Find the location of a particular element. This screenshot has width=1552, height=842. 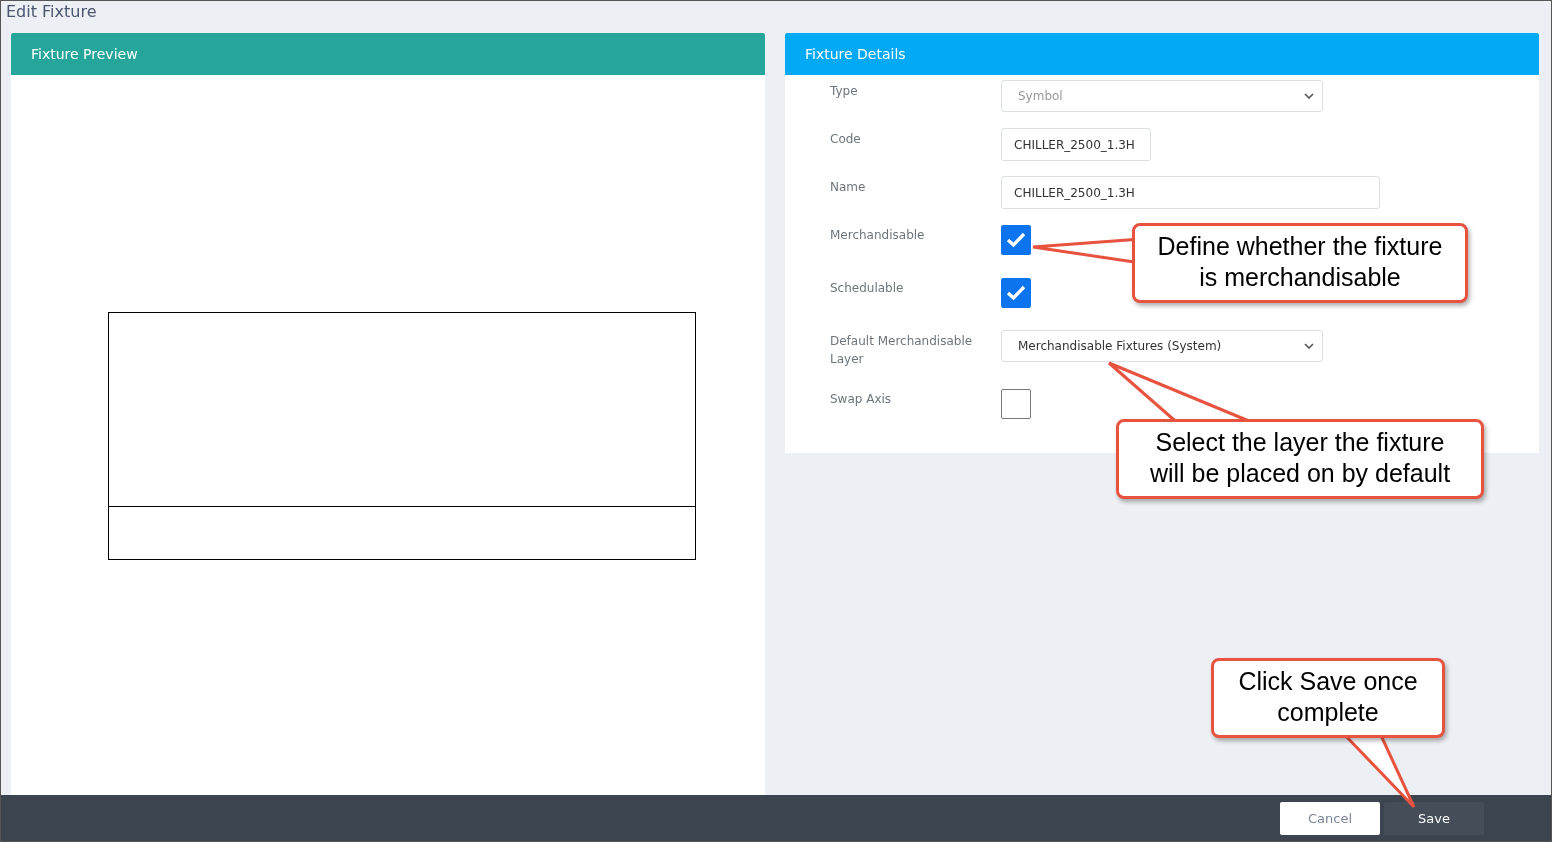

panel-header: Fixture Details is located at coordinates (1162, 54).